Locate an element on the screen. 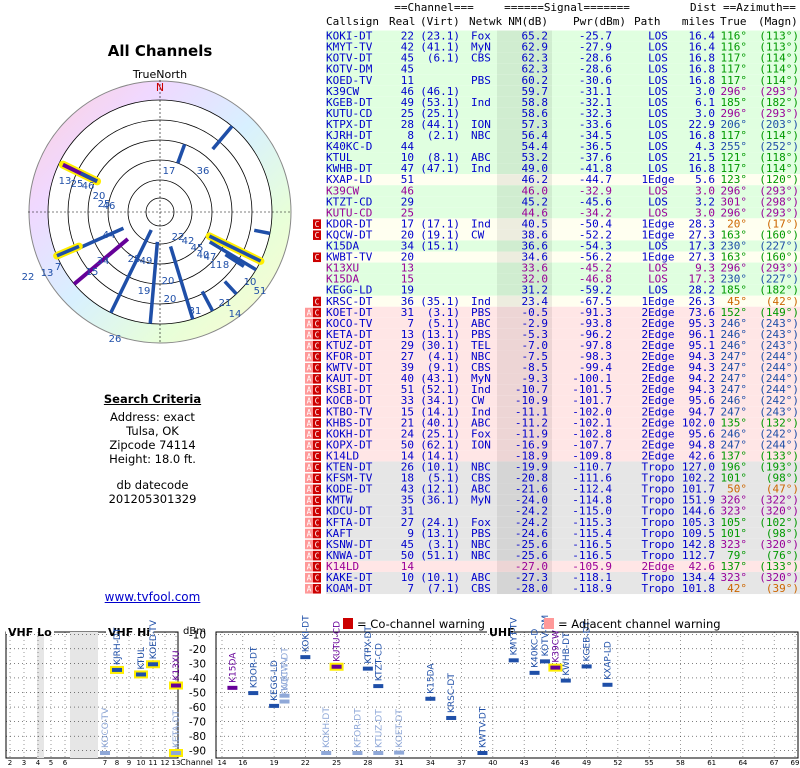 Image resolution: width=800 pixels, height=768 pixels. x-tick-label: 13 is located at coordinates (176, 763).